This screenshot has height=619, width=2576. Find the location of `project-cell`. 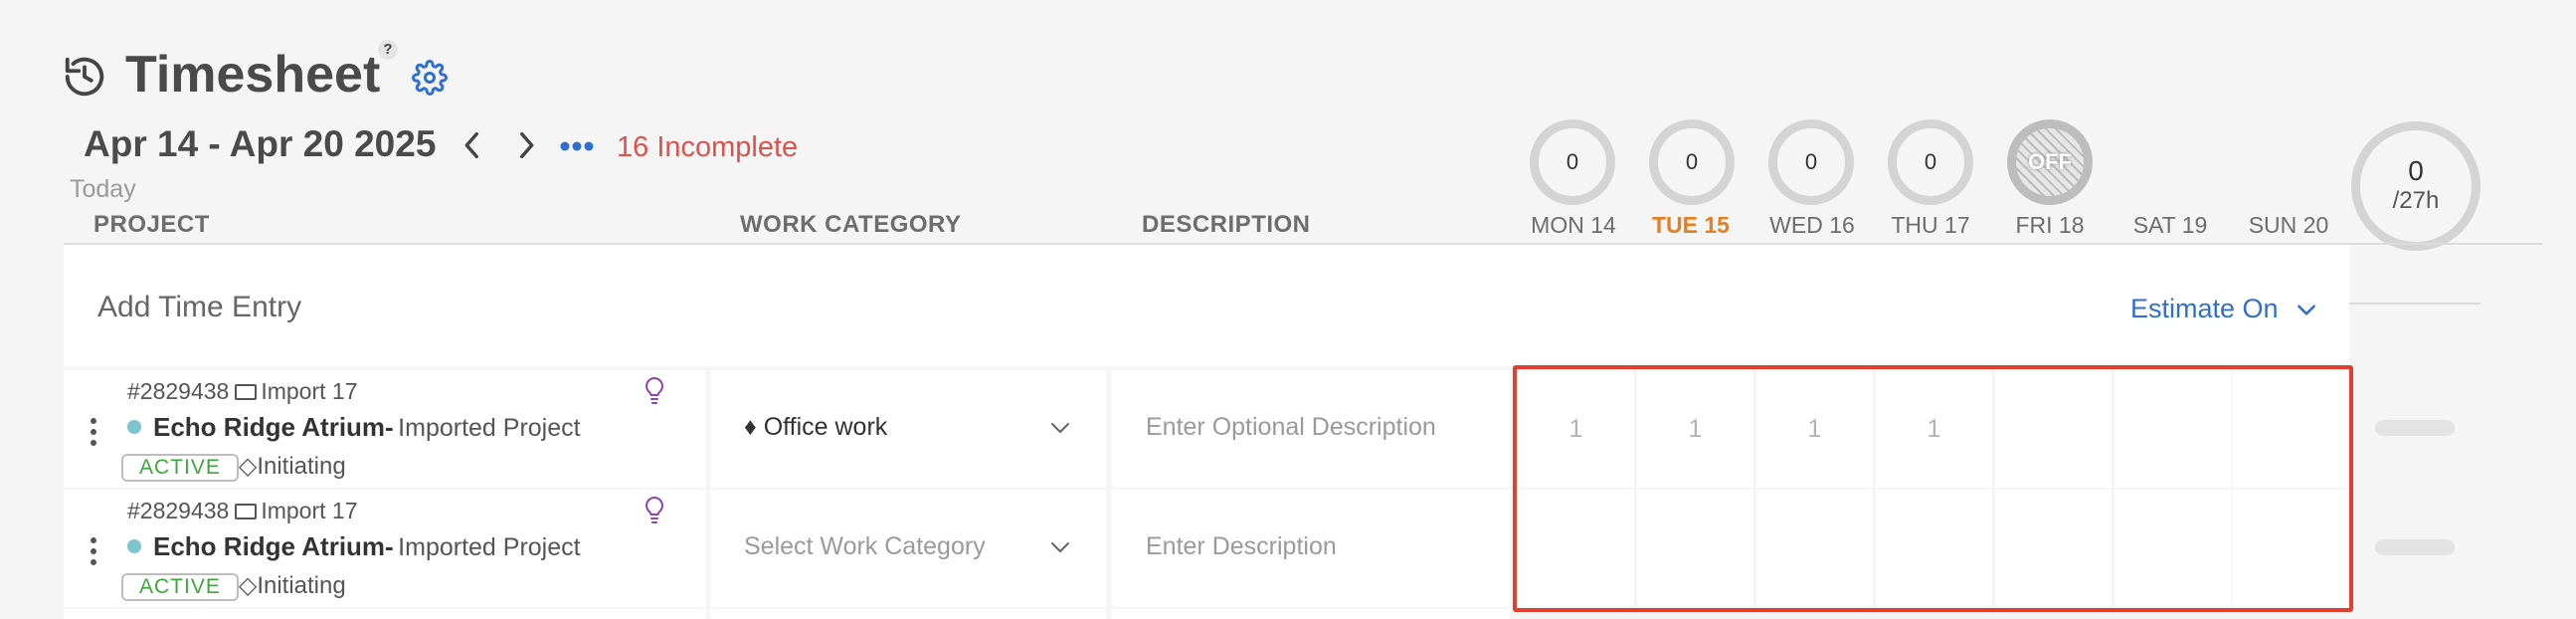

project-cell is located at coordinates (385, 614).